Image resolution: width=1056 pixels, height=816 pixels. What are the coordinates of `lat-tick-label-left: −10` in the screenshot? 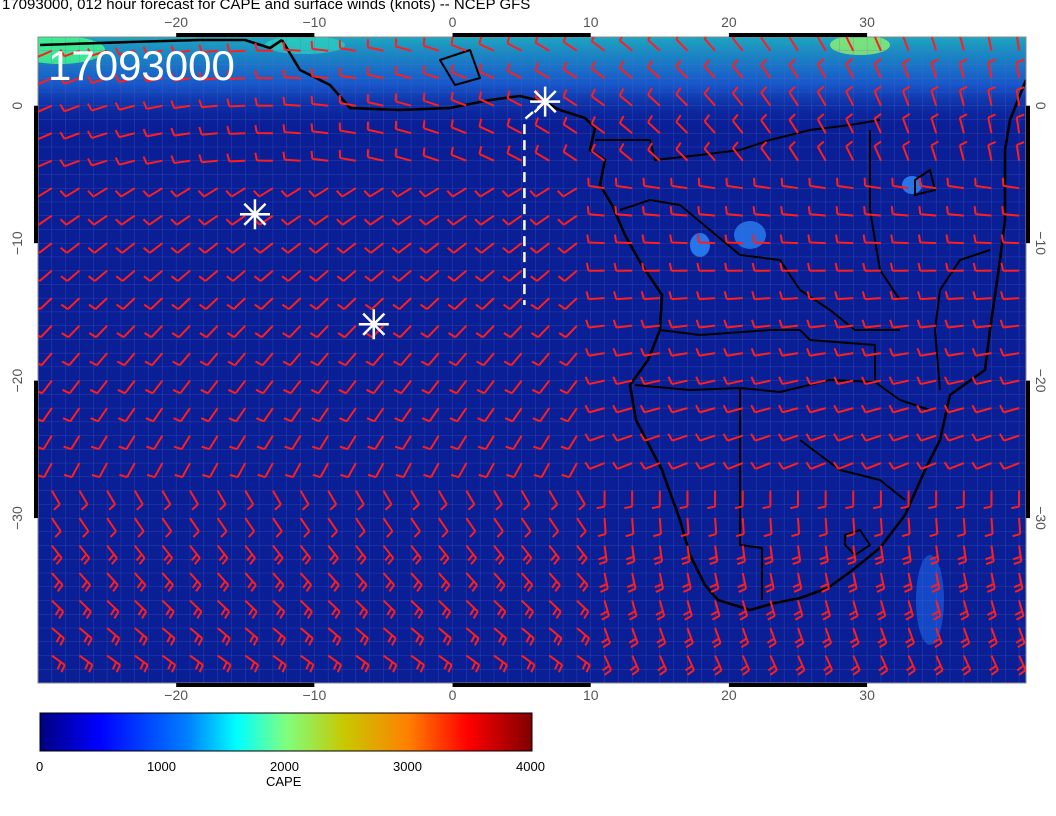 It's located at (17, 243).